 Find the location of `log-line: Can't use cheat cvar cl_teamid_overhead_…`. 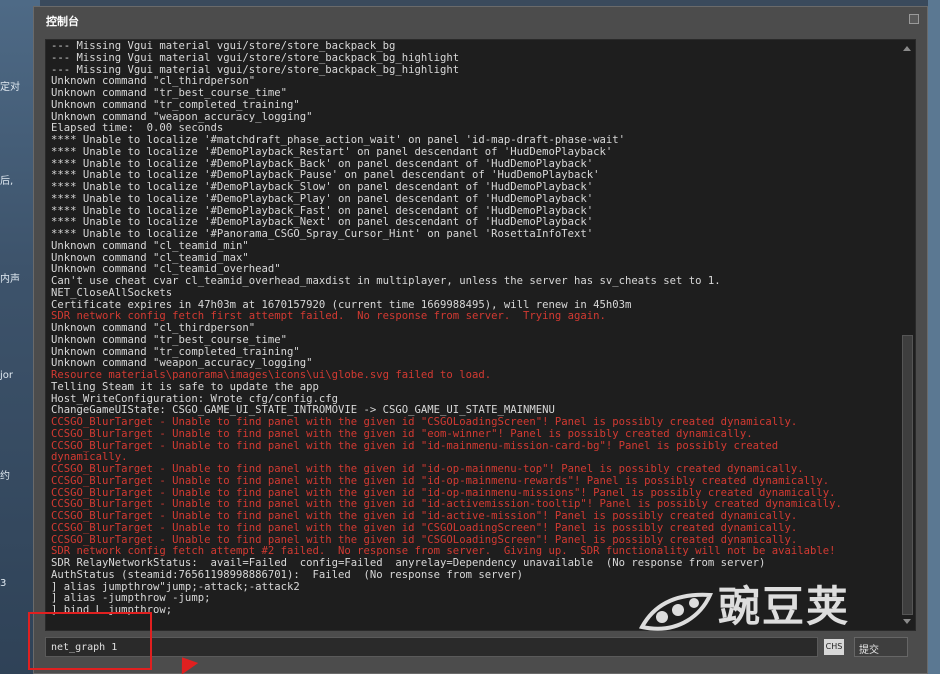

log-line: Can't use cheat cvar cl_teamid_overhead_… is located at coordinates (386, 281).